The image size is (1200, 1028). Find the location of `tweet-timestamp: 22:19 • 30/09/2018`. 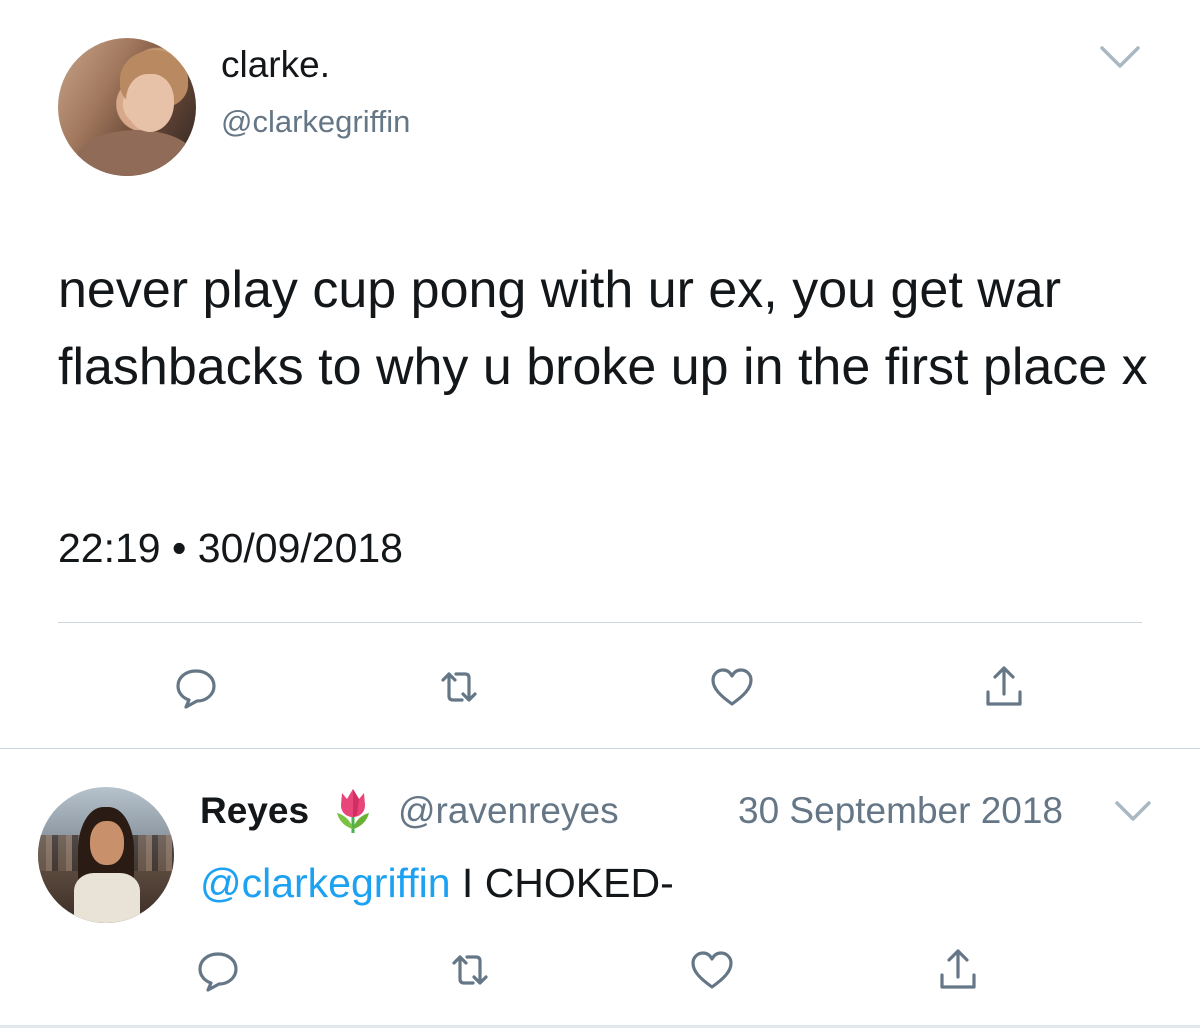

tweet-timestamp: 22:19 • 30/09/2018 is located at coordinates (230, 548).